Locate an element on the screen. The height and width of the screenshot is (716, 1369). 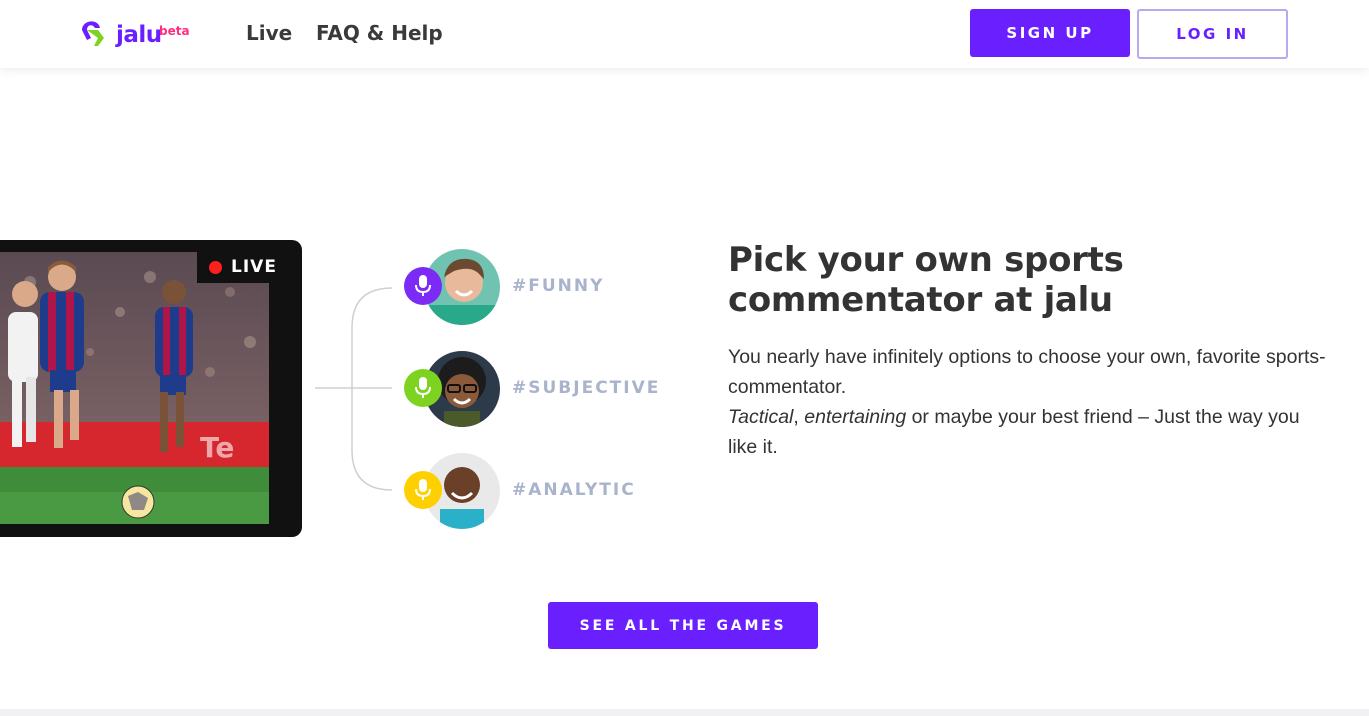
commentator-tag: #FUNNY is located at coordinates (558, 286).